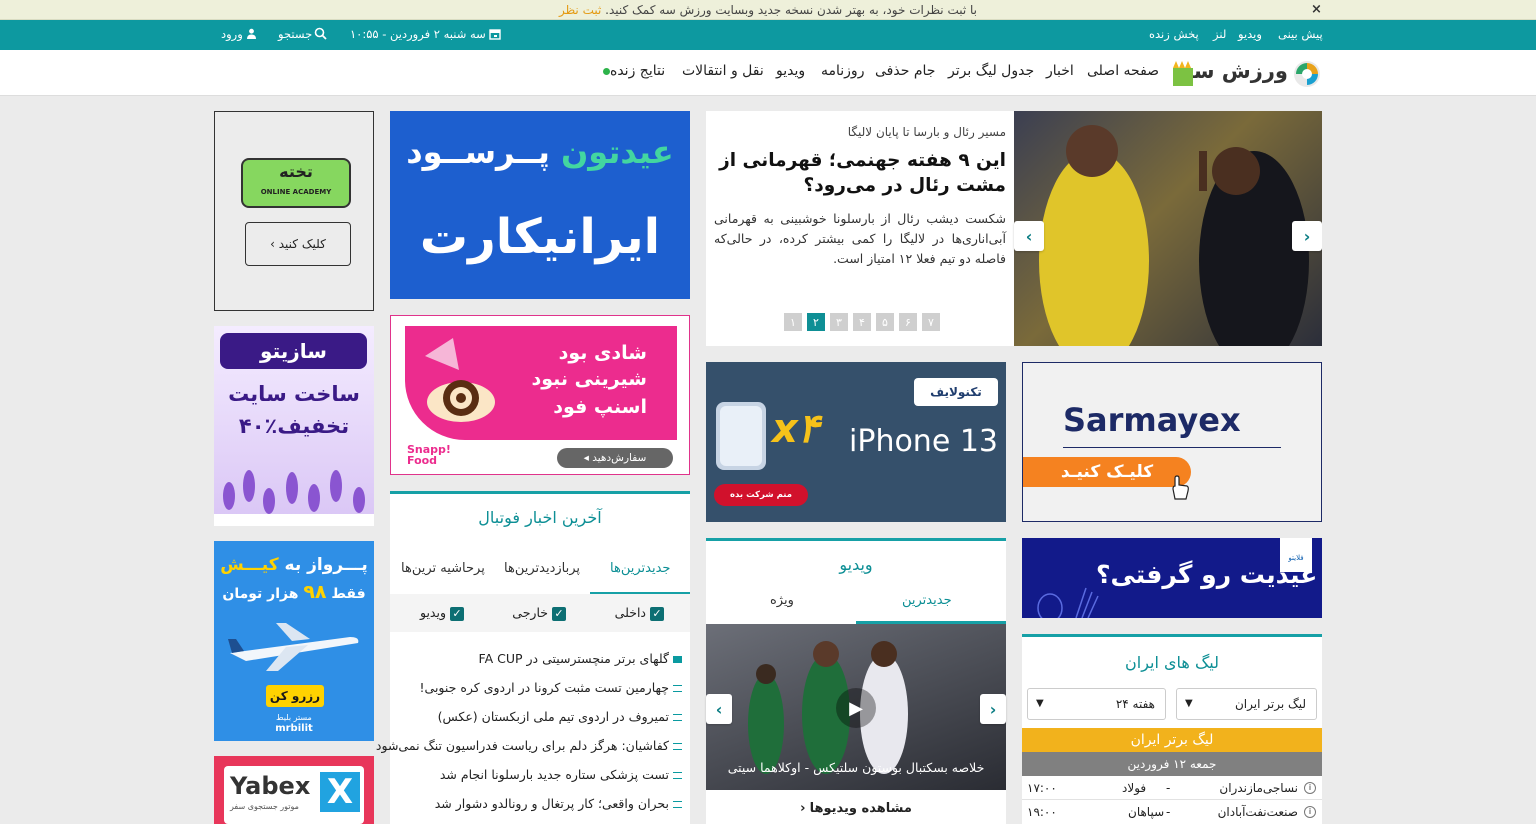 The height and width of the screenshot is (824, 1536). Describe the element at coordinates (1172, 442) in the screenshot. I see `ad-sarmayex: Sarmayex کلیـک کنیـد` at that location.